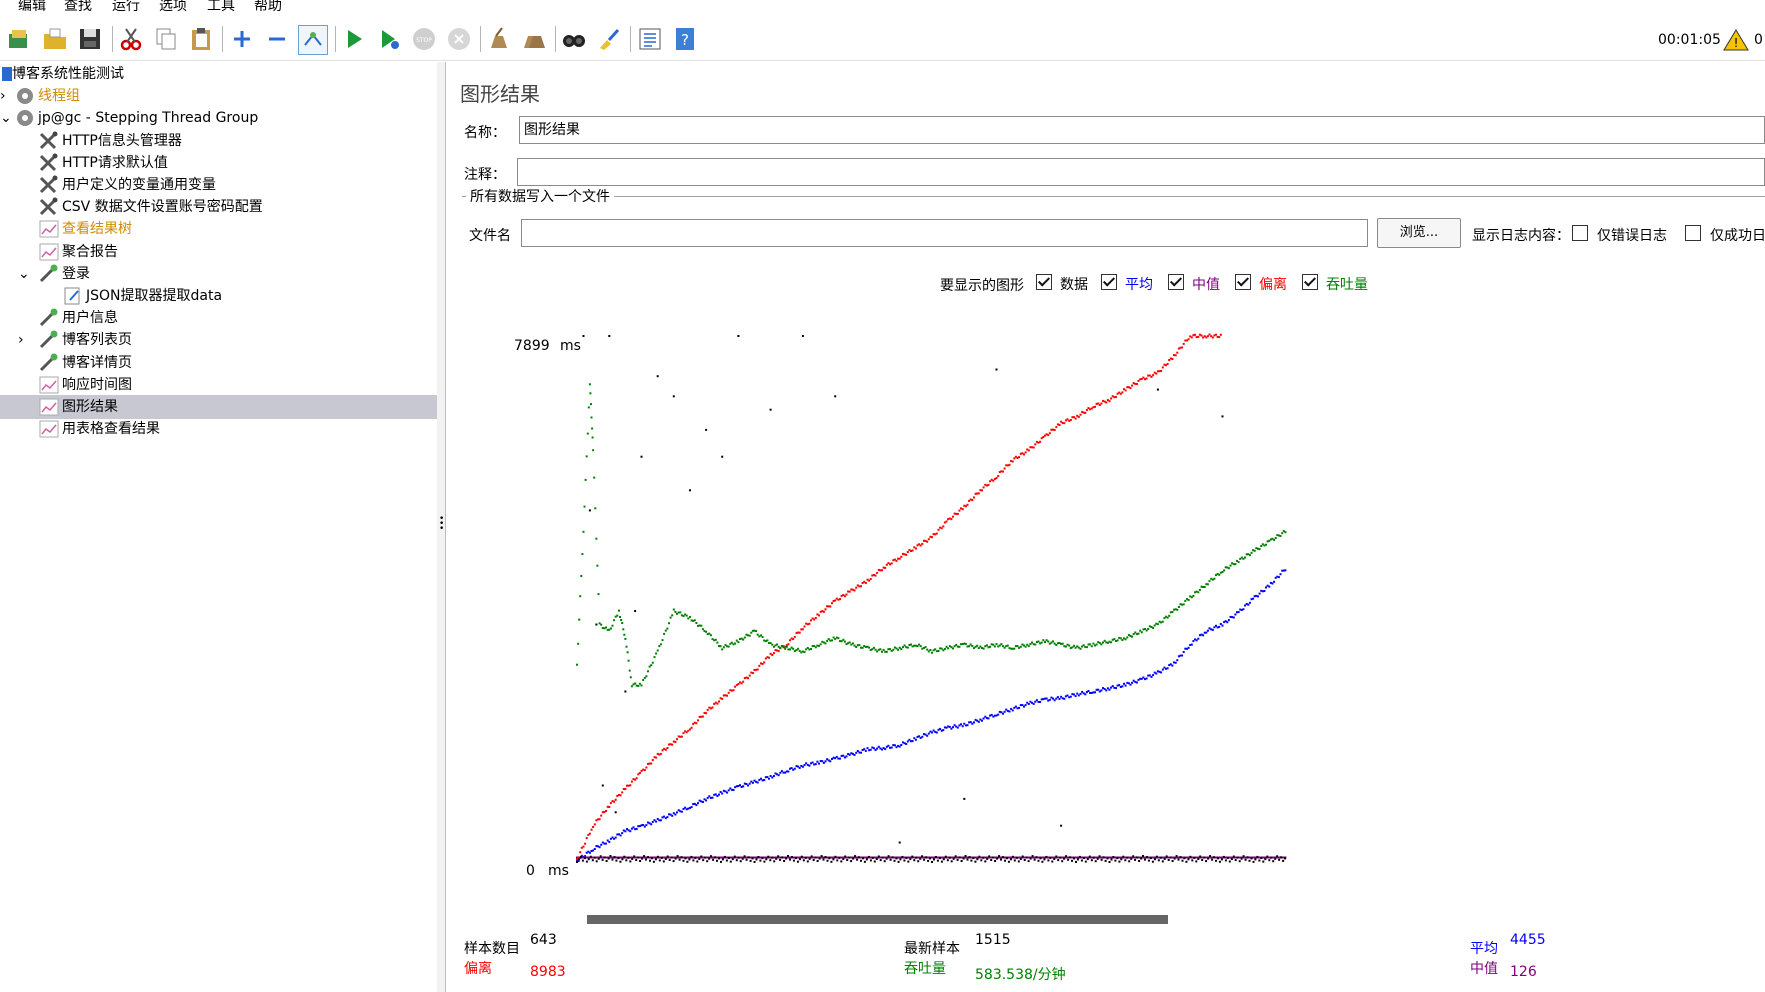 Image resolution: width=1765 pixels, height=992 pixels. Describe the element at coordinates (218, 429) in the screenshot. I see `tree-item: 用表格查看结果` at that location.